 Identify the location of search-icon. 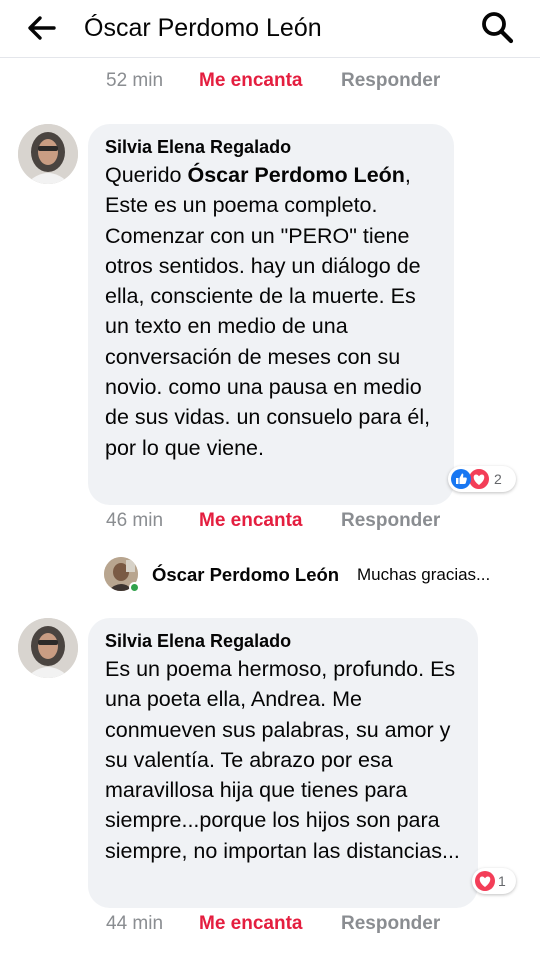
(498, 28).